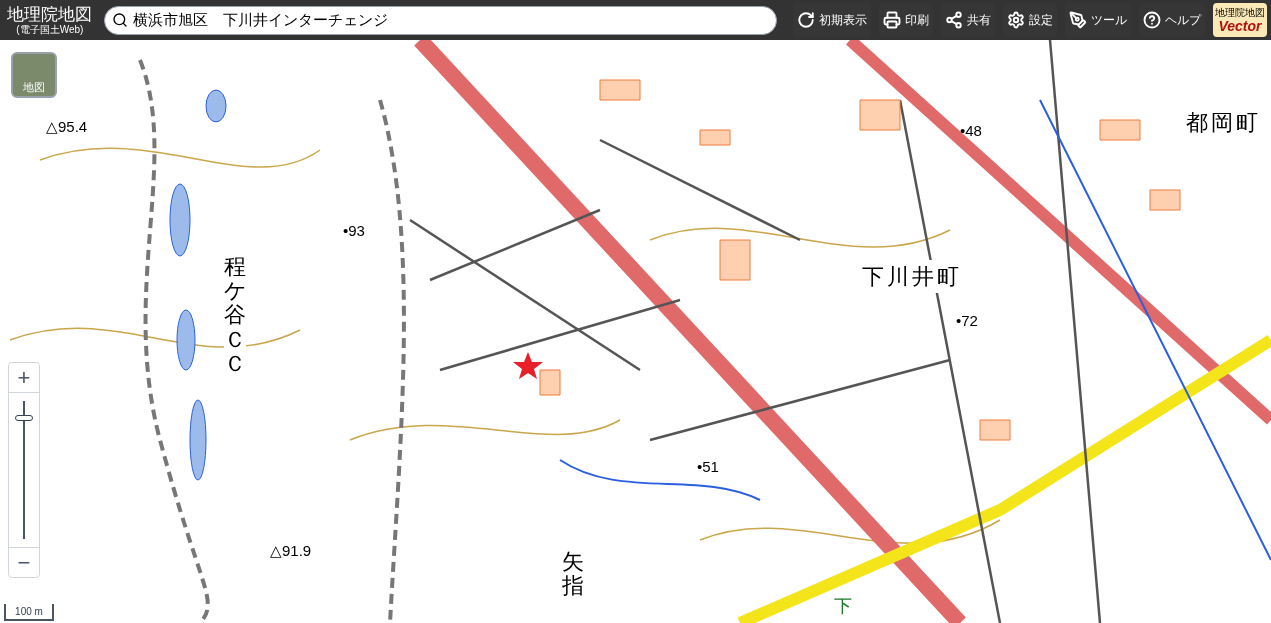  Describe the element at coordinates (291, 551) in the screenshot. I see `map-label: △91.9` at that location.